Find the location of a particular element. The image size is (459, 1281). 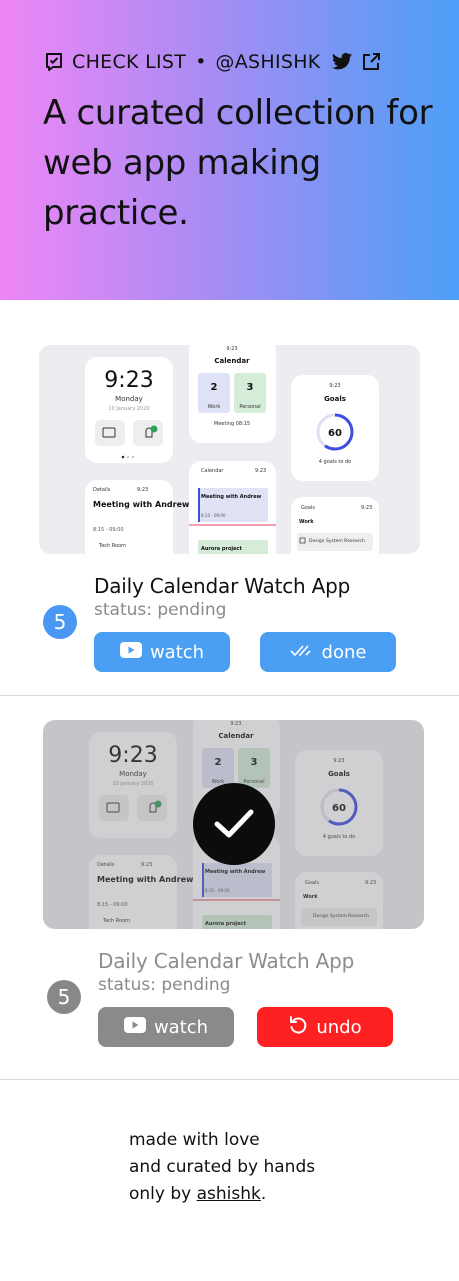

done-button: done is located at coordinates (328, 652).